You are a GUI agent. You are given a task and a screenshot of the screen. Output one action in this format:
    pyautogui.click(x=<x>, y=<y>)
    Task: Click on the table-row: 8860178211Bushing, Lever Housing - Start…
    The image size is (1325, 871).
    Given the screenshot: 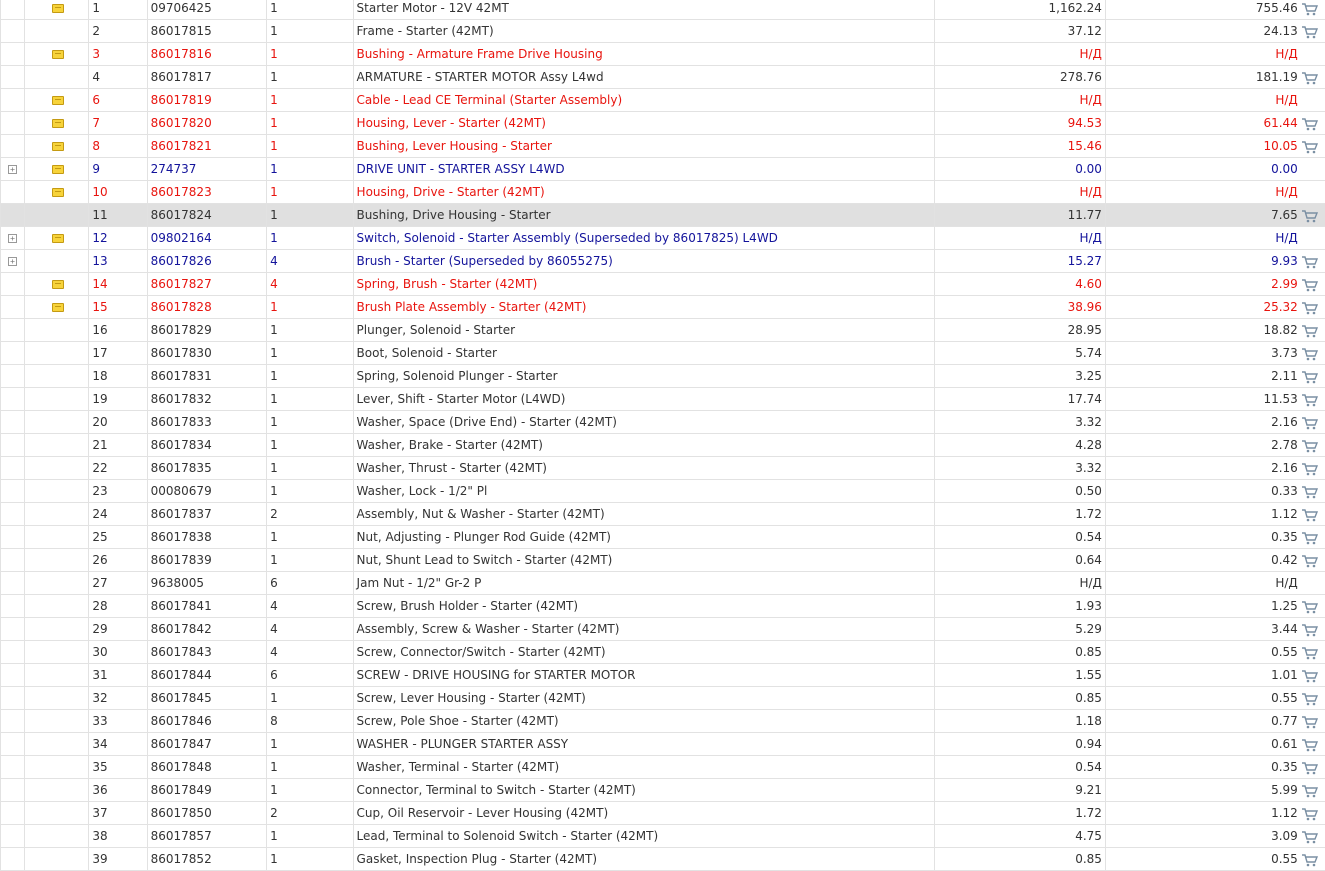 What is the action you would take?
    pyautogui.click(x=663, y=146)
    